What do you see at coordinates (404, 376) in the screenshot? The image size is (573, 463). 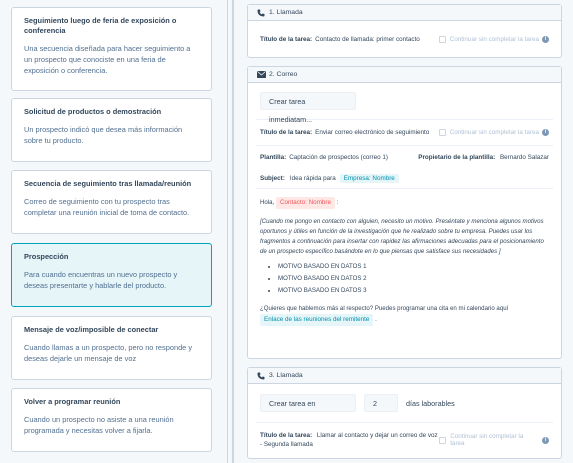 I see `step-header: 3. Llamada` at bounding box center [404, 376].